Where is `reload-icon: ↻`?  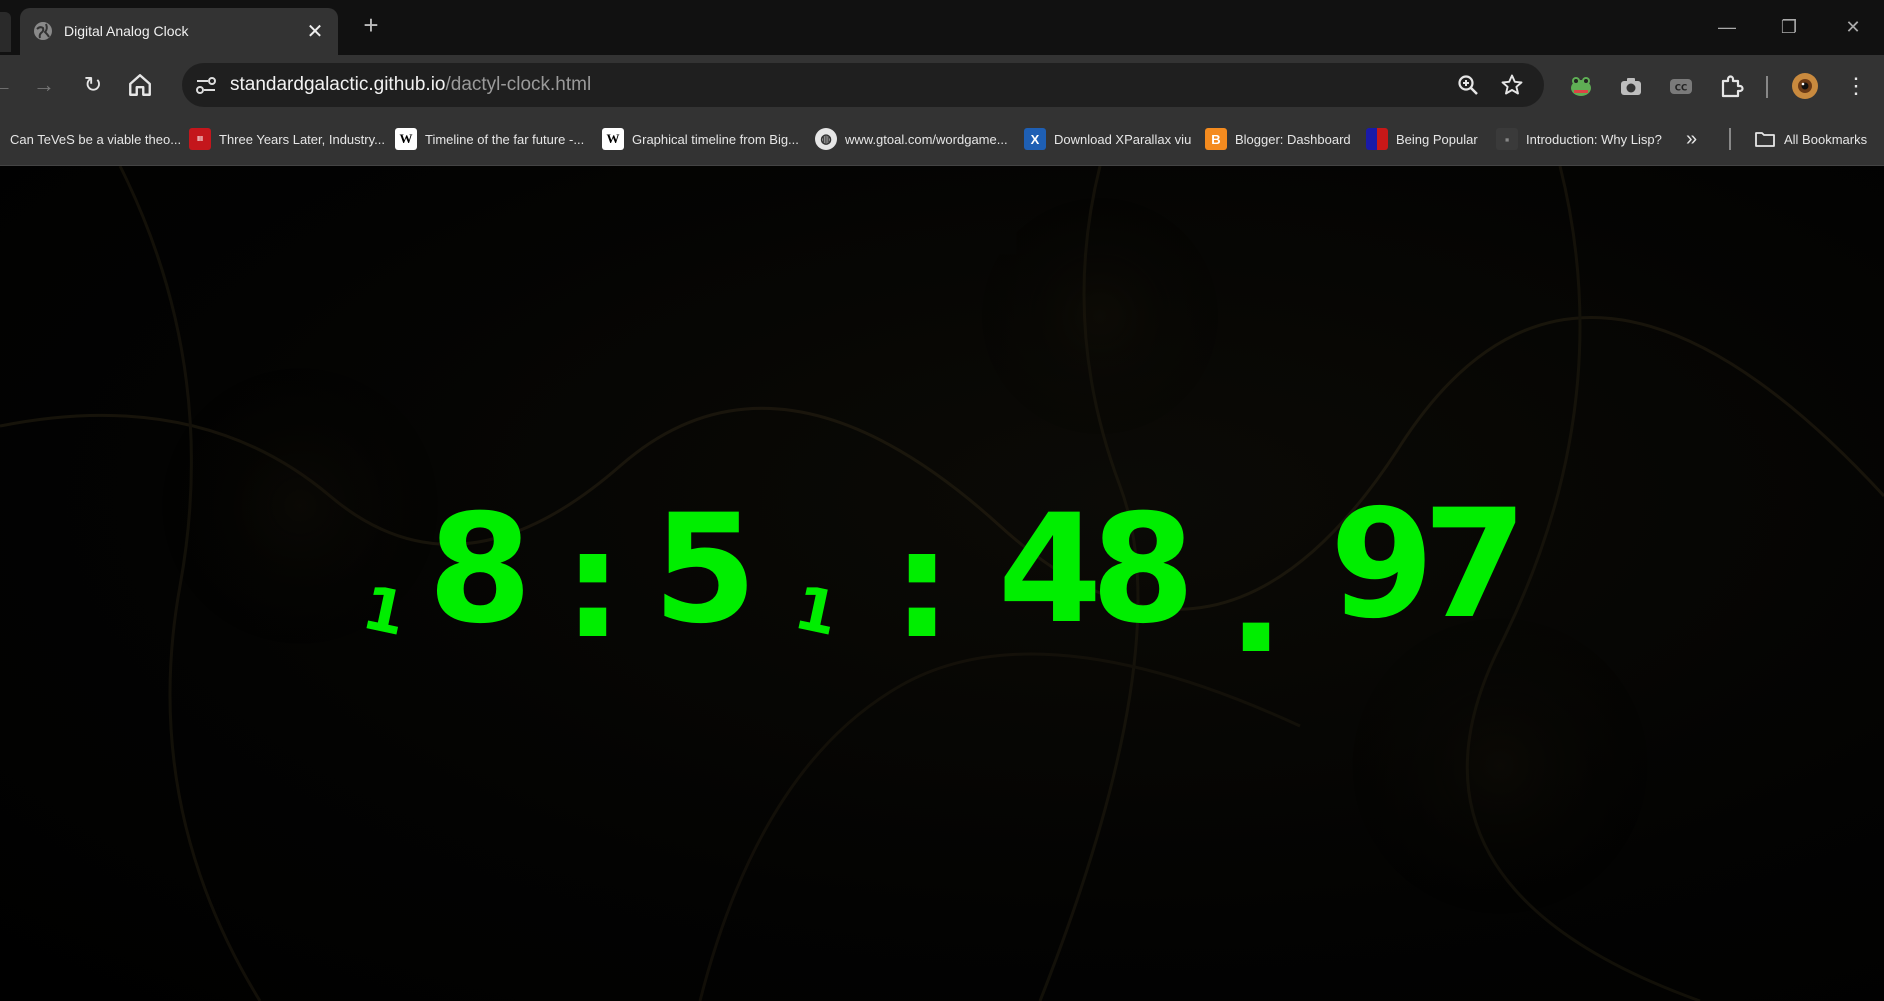
reload-icon: ↻ is located at coordinates (93, 85).